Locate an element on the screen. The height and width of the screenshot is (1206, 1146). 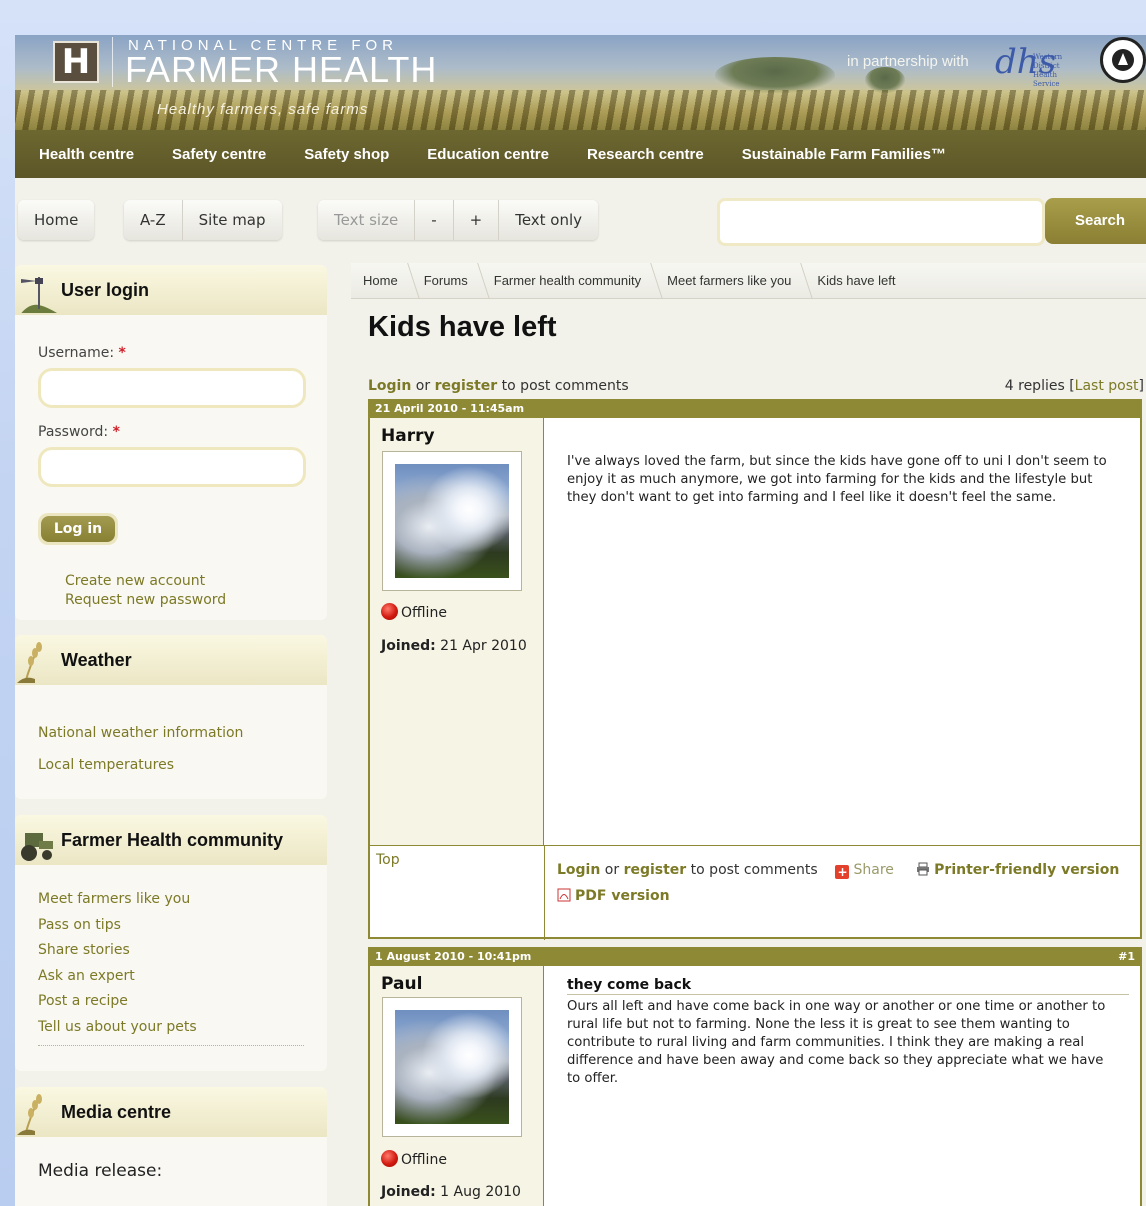
breadcrumb-community: Farmer health community is located at coordinates (568, 281).